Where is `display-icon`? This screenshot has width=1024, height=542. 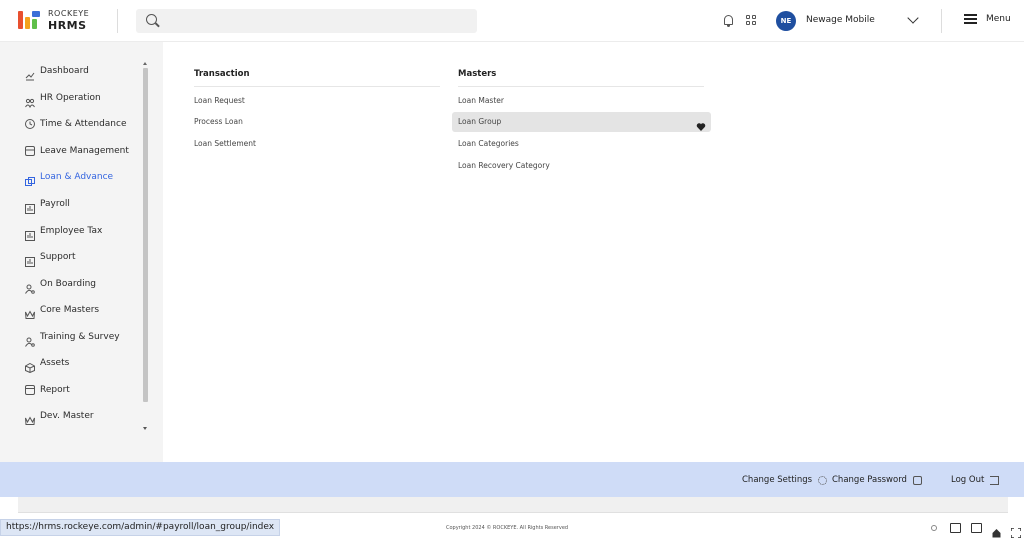 display-icon is located at coordinates (976, 528).